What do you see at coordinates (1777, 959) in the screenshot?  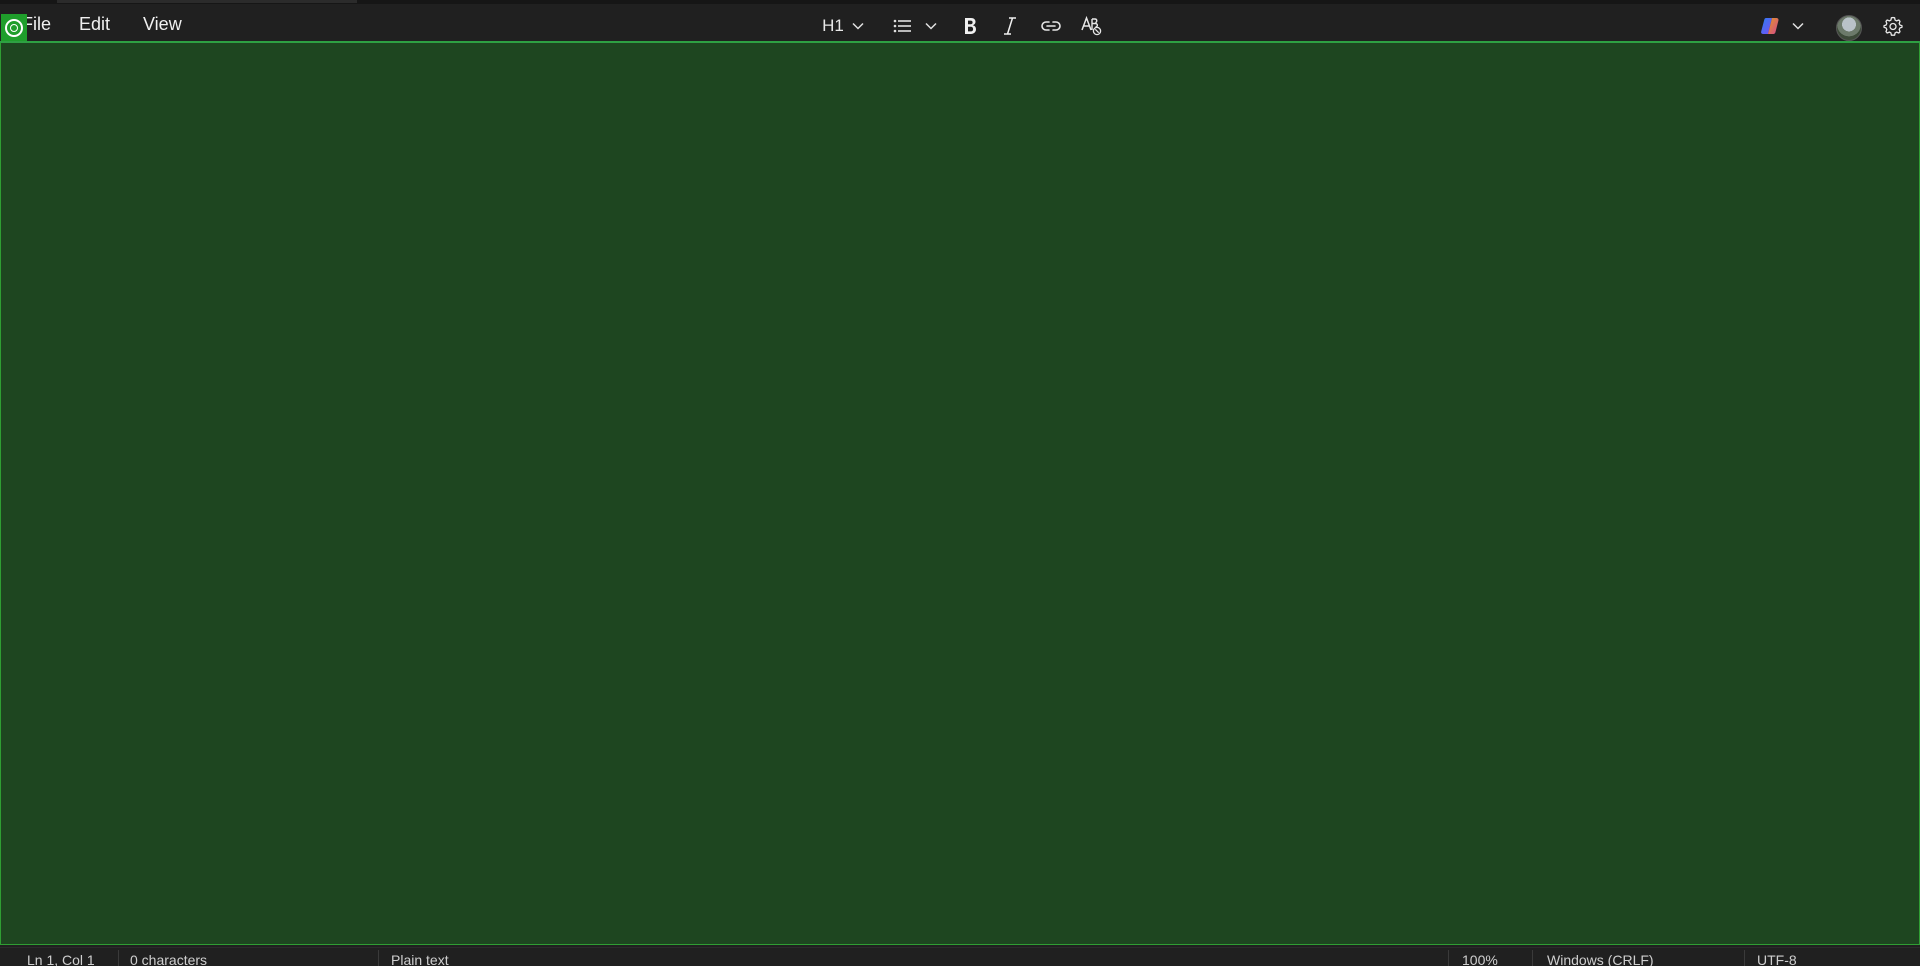 I see `status-encoding: UTF-8` at bounding box center [1777, 959].